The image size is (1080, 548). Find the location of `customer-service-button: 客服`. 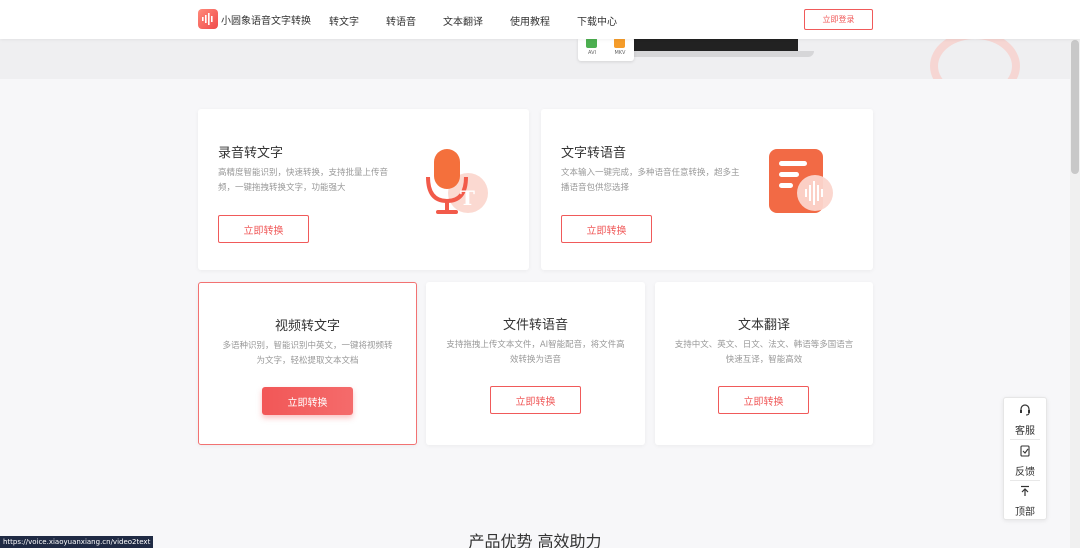

customer-service-button: 客服 is located at coordinates (1025, 419).